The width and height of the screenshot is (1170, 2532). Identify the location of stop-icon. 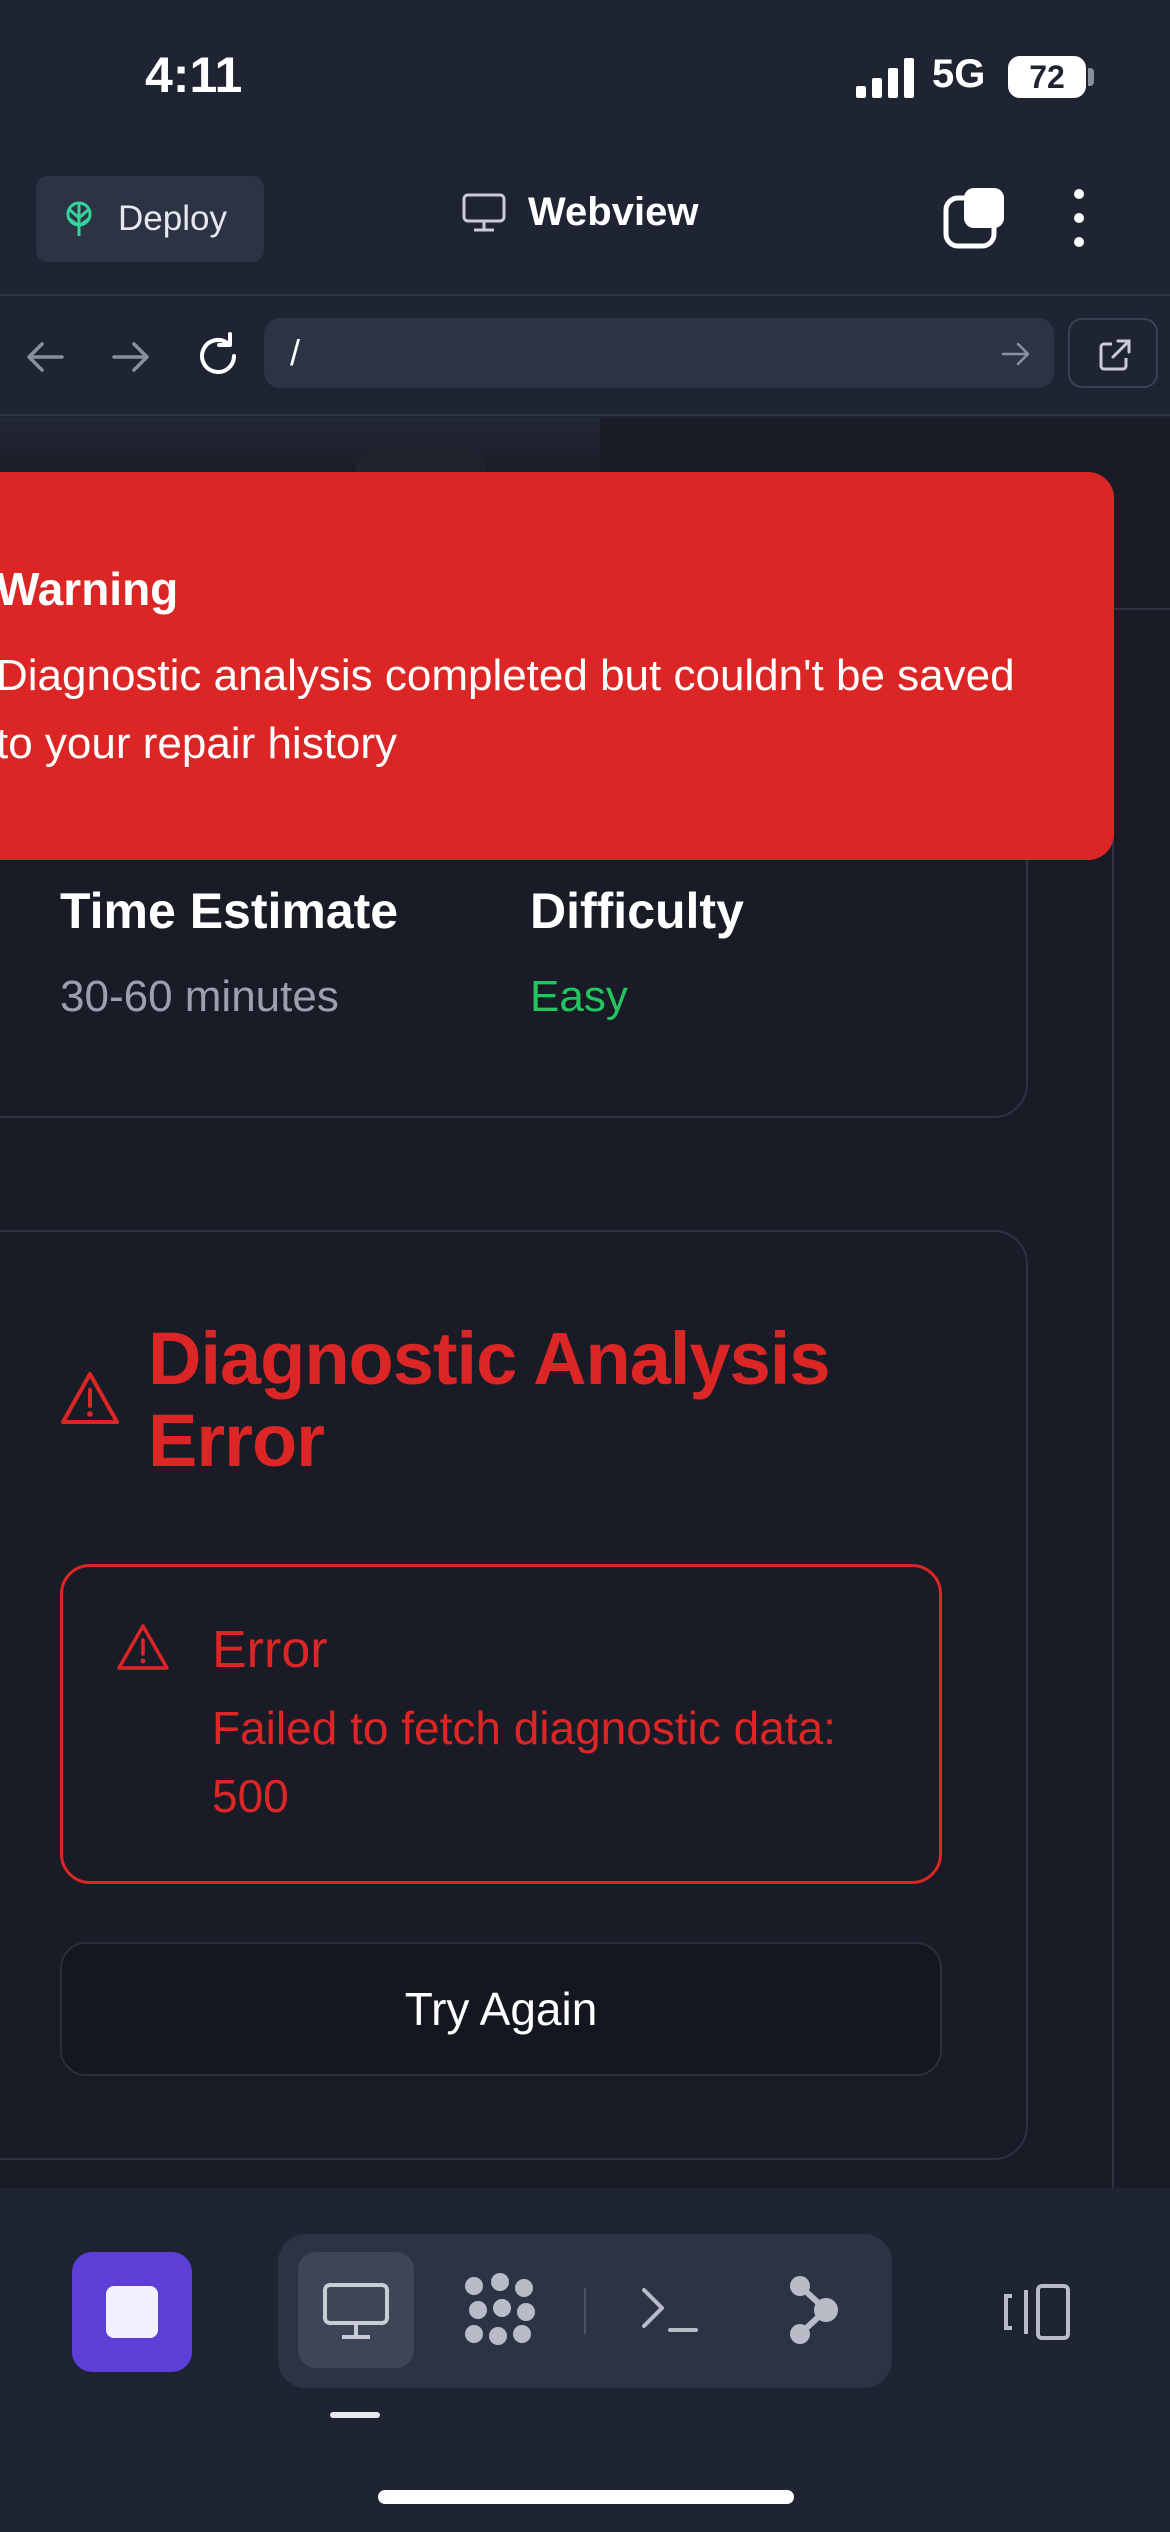
(132, 2312).